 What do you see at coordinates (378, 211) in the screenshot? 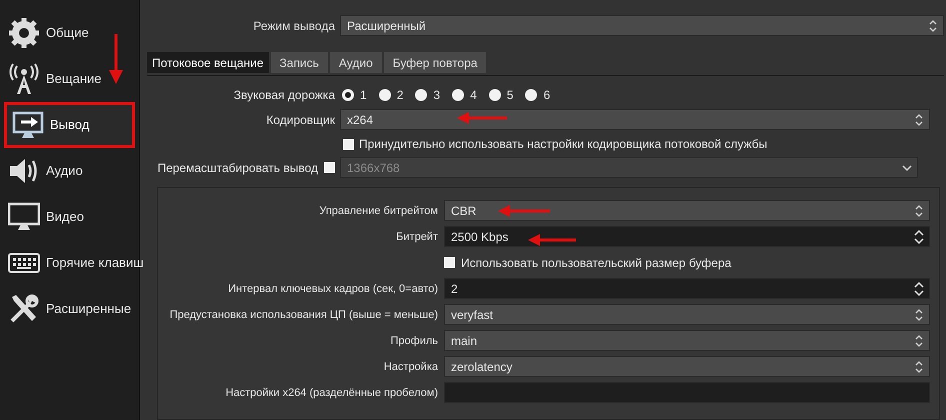
I see `field-label: Управление битрейтом` at bounding box center [378, 211].